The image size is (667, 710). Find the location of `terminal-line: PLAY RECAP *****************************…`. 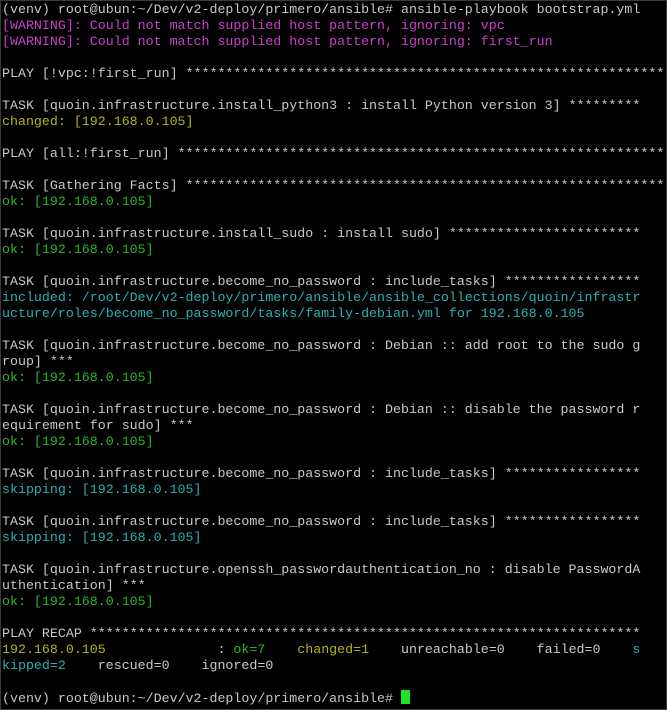

terminal-line: PLAY RECAP *****************************… is located at coordinates (333, 634).